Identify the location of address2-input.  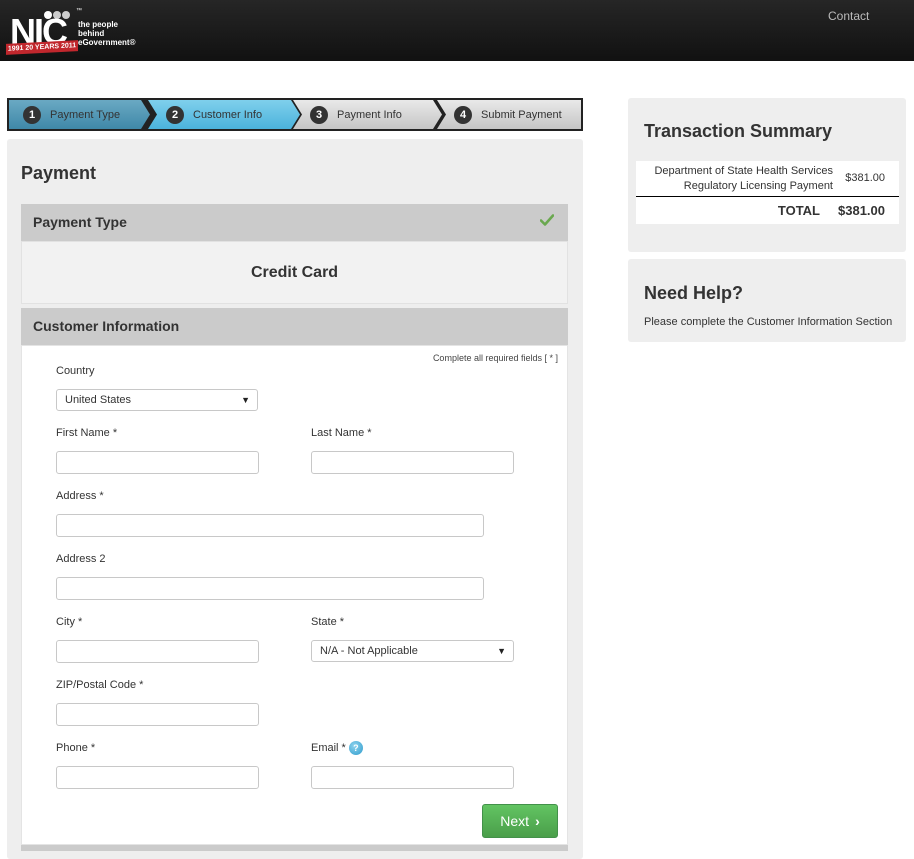
(270, 588).